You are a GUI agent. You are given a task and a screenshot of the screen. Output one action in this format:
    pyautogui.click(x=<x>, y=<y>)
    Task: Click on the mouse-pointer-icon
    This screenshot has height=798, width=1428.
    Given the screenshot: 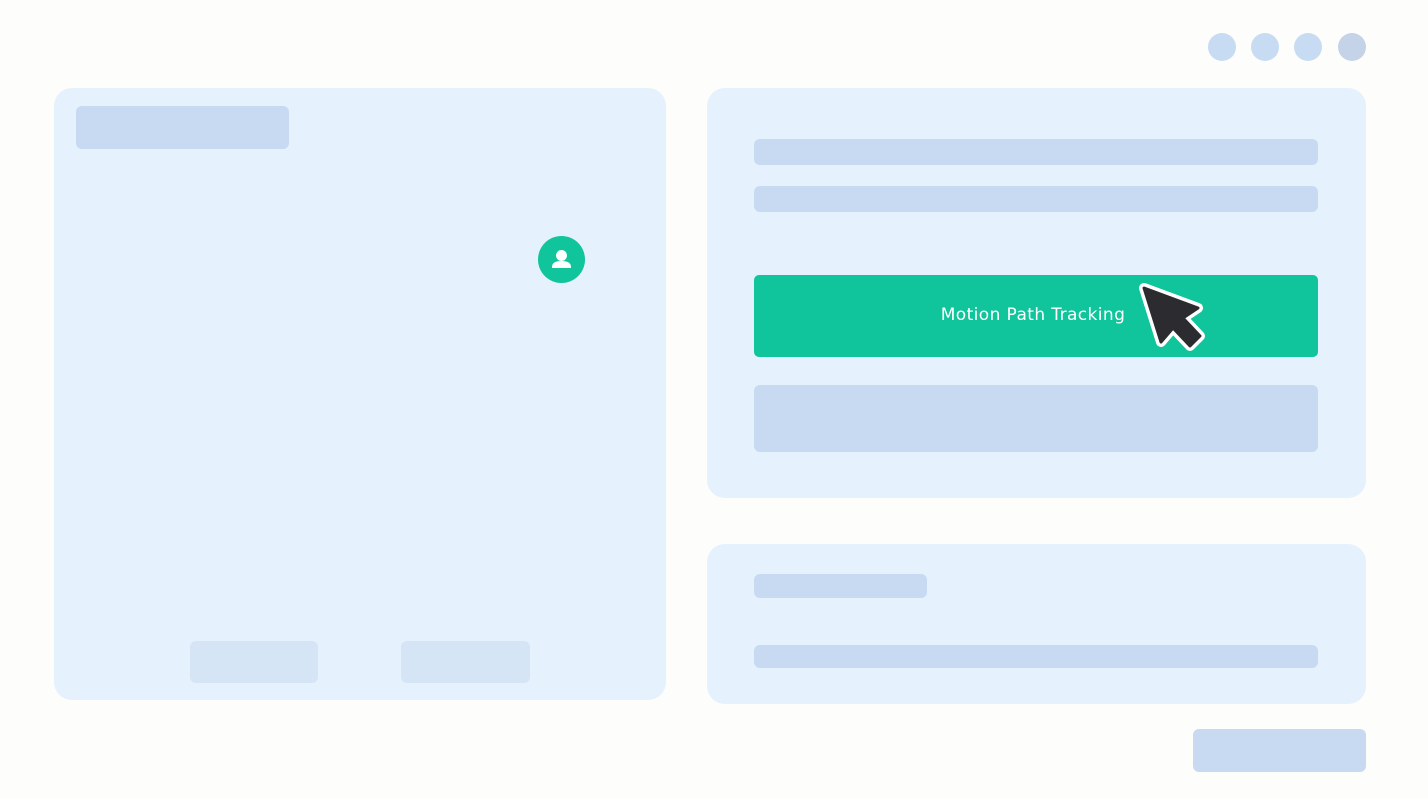 What is the action you would take?
    pyautogui.click(x=1172, y=317)
    